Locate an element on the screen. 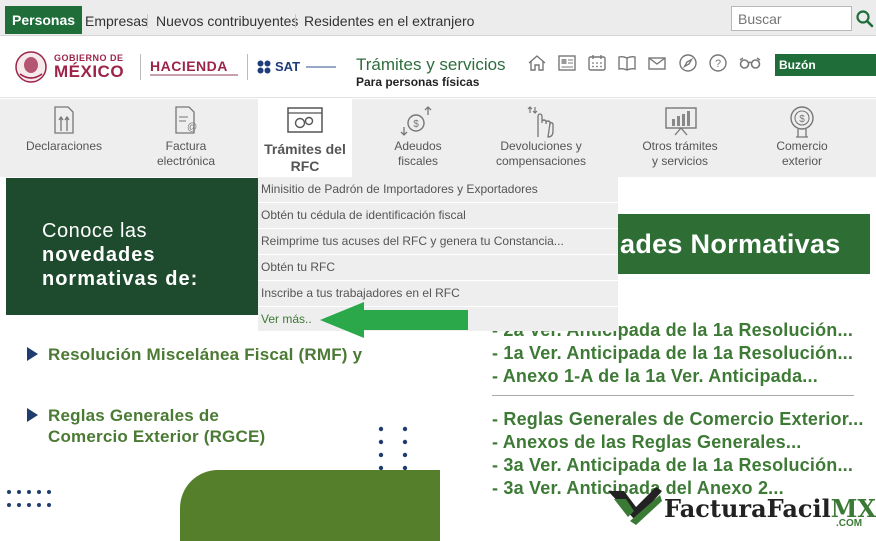 The height and width of the screenshot is (541, 876). tab-nuevos-contribuyentes: Nuevos contribuyentes is located at coordinates (227, 21).